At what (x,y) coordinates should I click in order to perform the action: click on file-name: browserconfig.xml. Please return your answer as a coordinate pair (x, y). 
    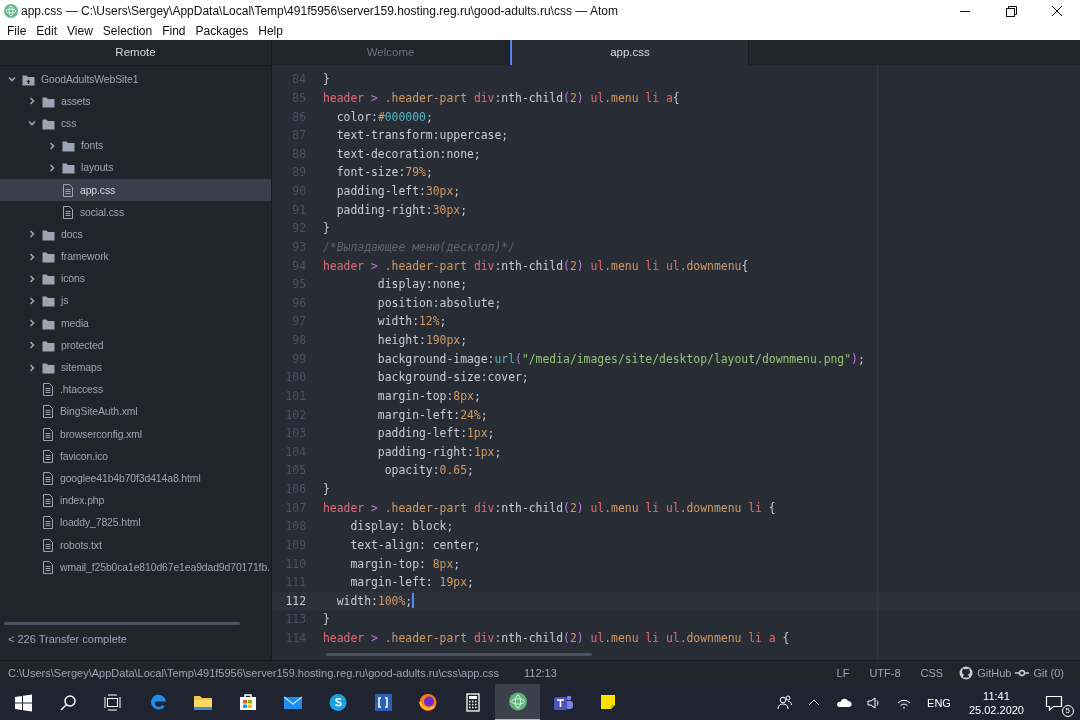
    Looking at the image, I should click on (101, 434).